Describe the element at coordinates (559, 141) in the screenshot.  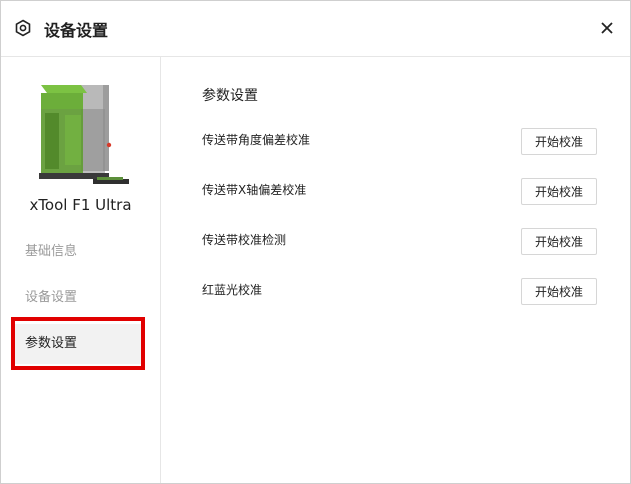
I see `start-calibration-belt-angle-button: 开始校准` at that location.